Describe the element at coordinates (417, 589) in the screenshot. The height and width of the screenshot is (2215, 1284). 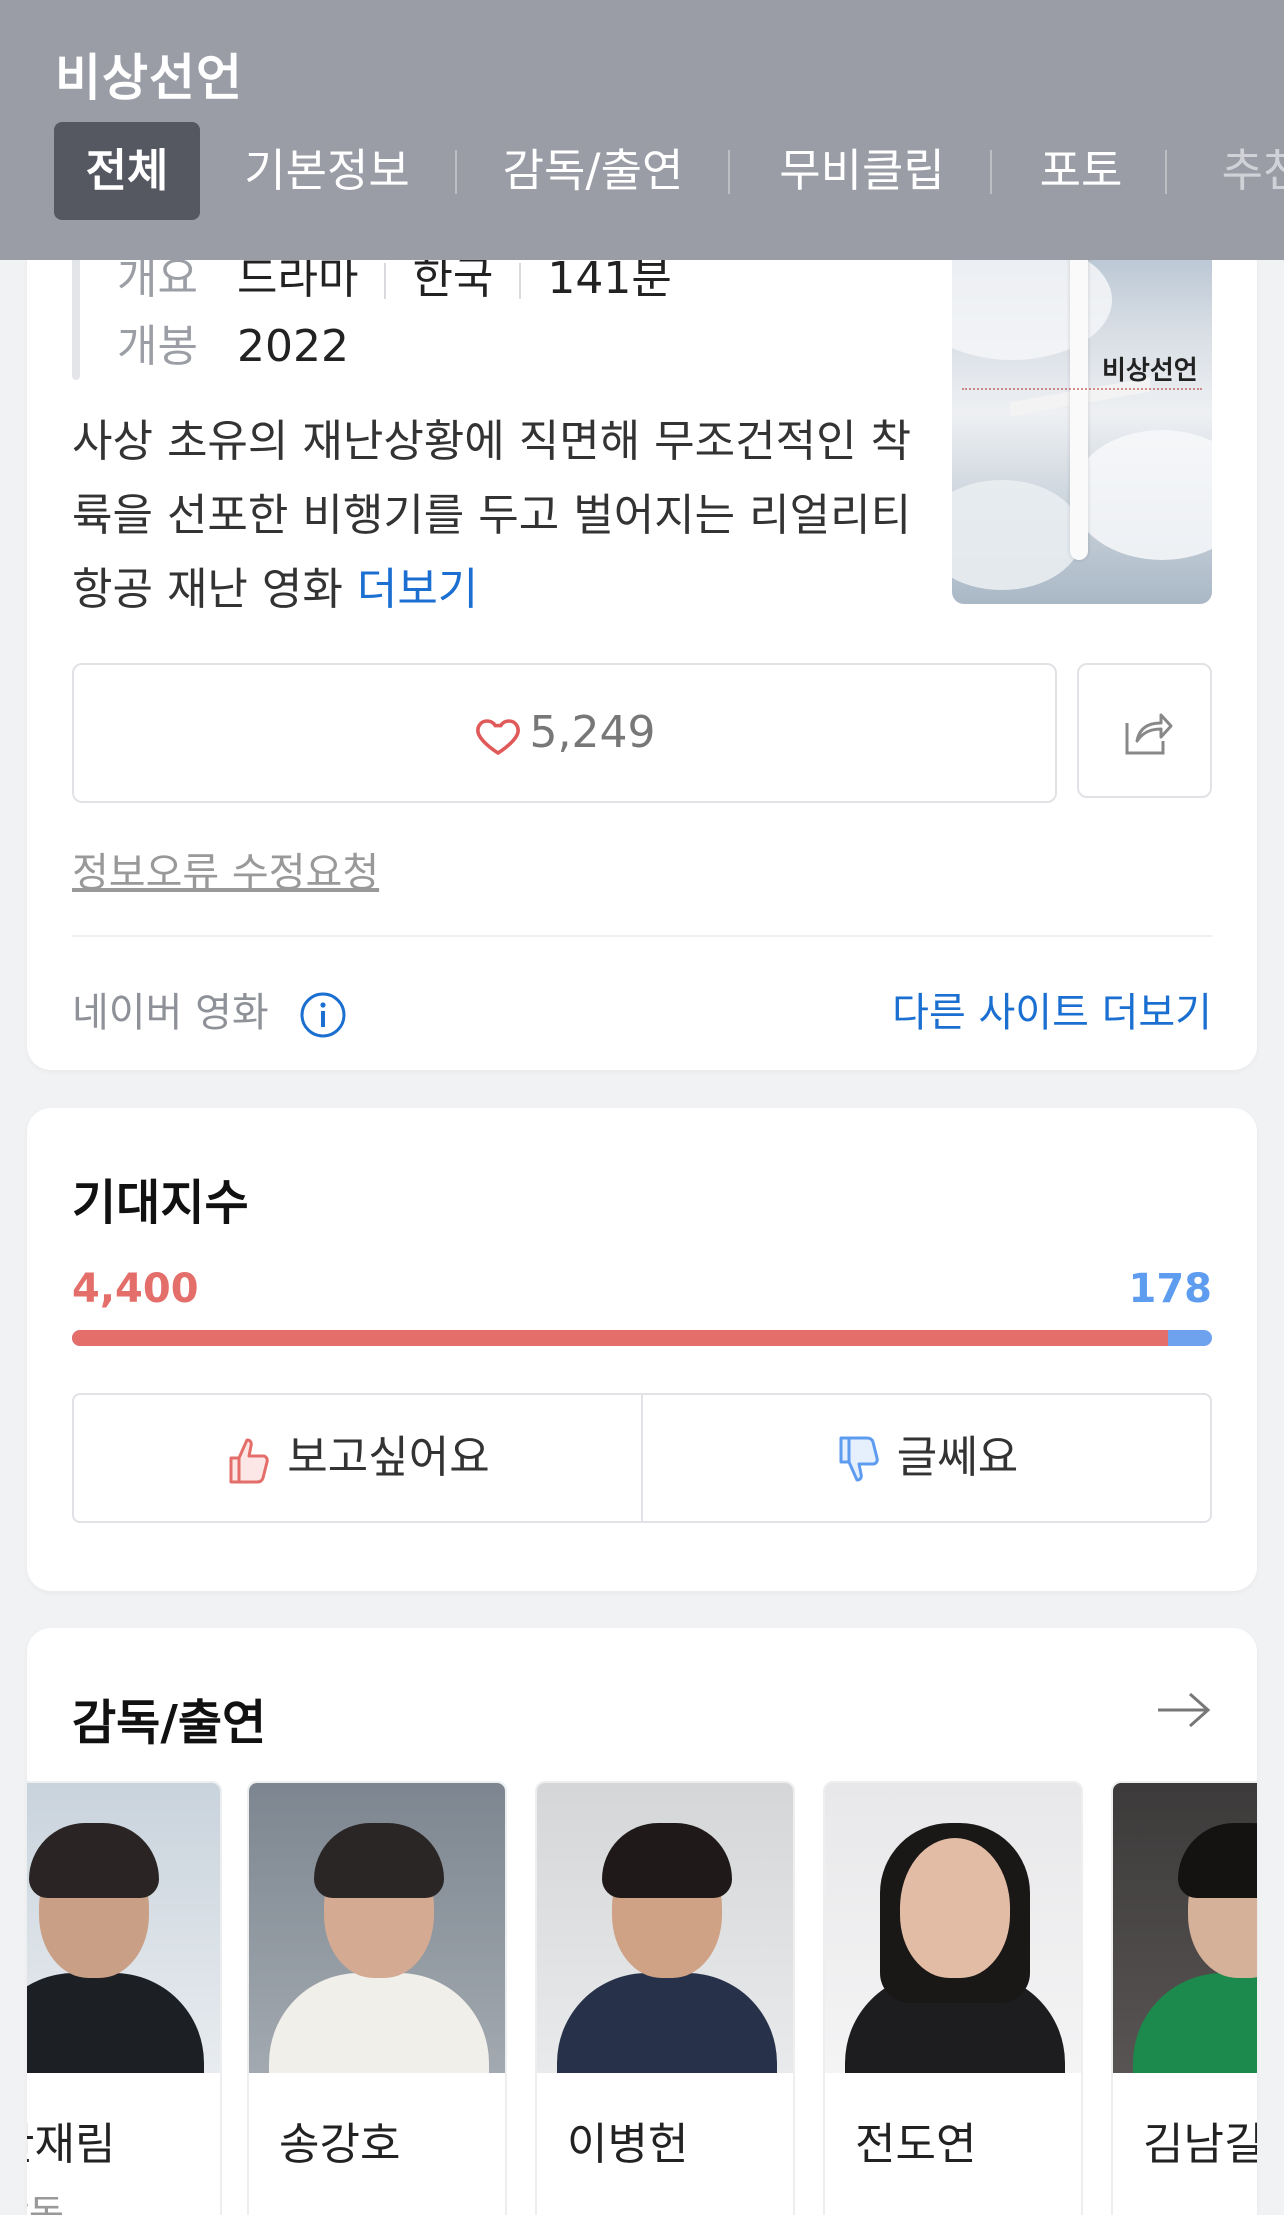
I see `more-link: 더보기` at that location.